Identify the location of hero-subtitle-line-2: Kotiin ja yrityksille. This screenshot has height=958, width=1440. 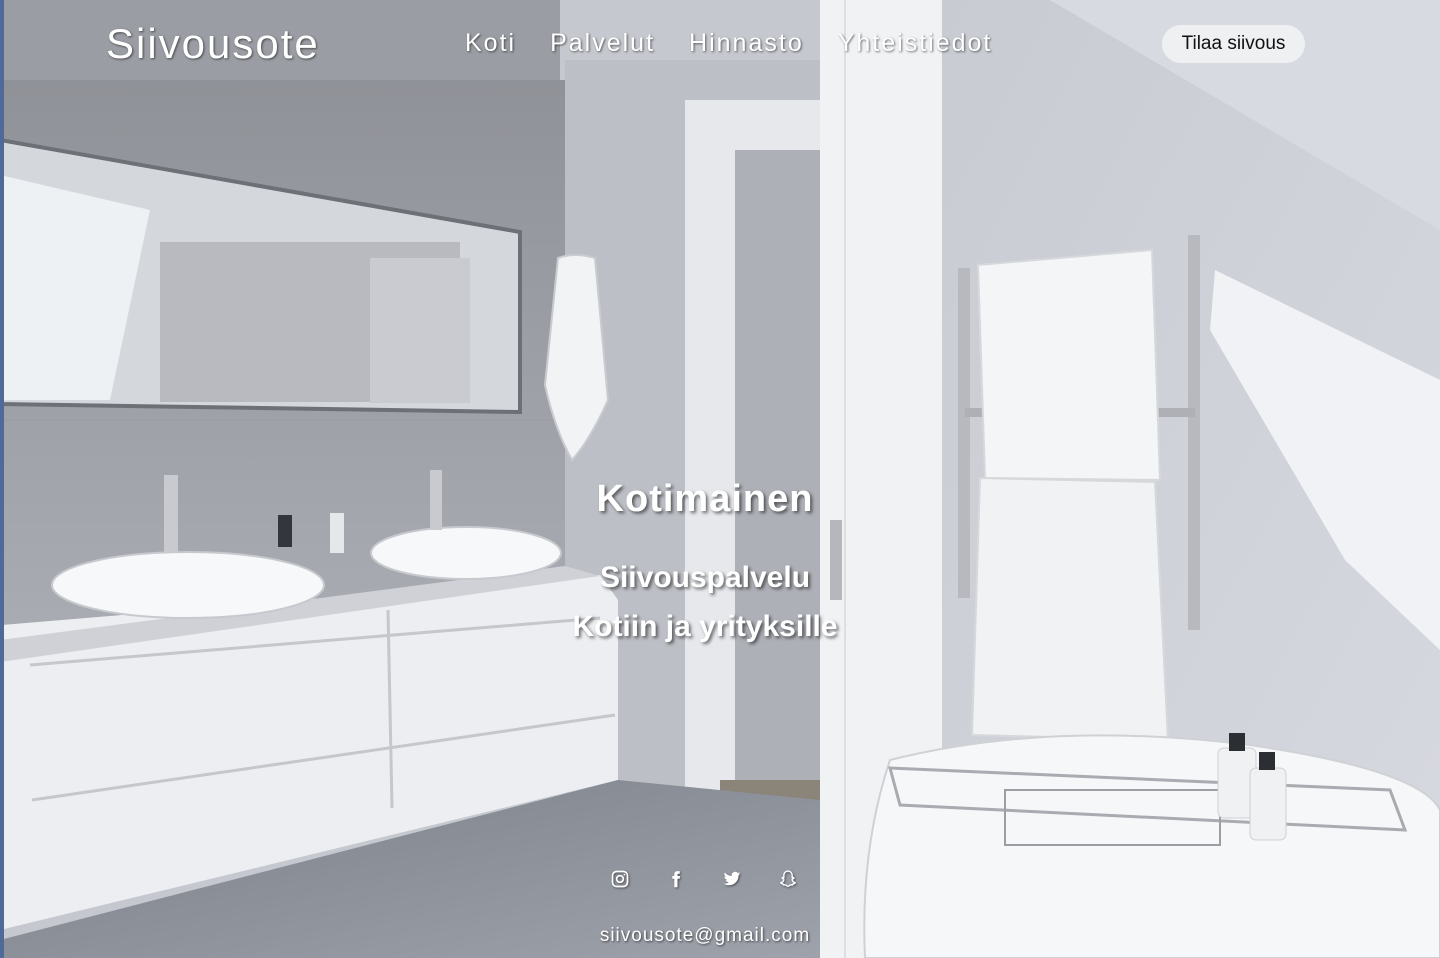
(705, 626).